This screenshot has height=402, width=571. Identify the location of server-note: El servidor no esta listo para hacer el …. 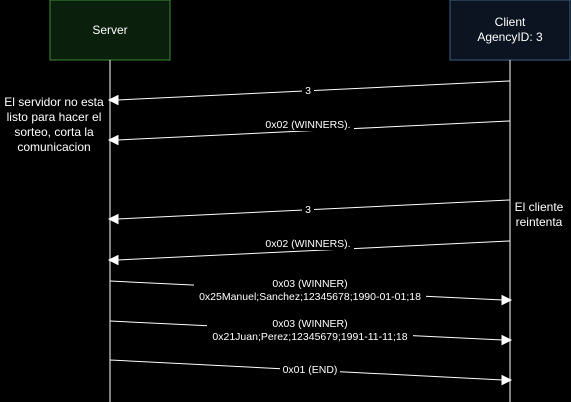
(54, 124).